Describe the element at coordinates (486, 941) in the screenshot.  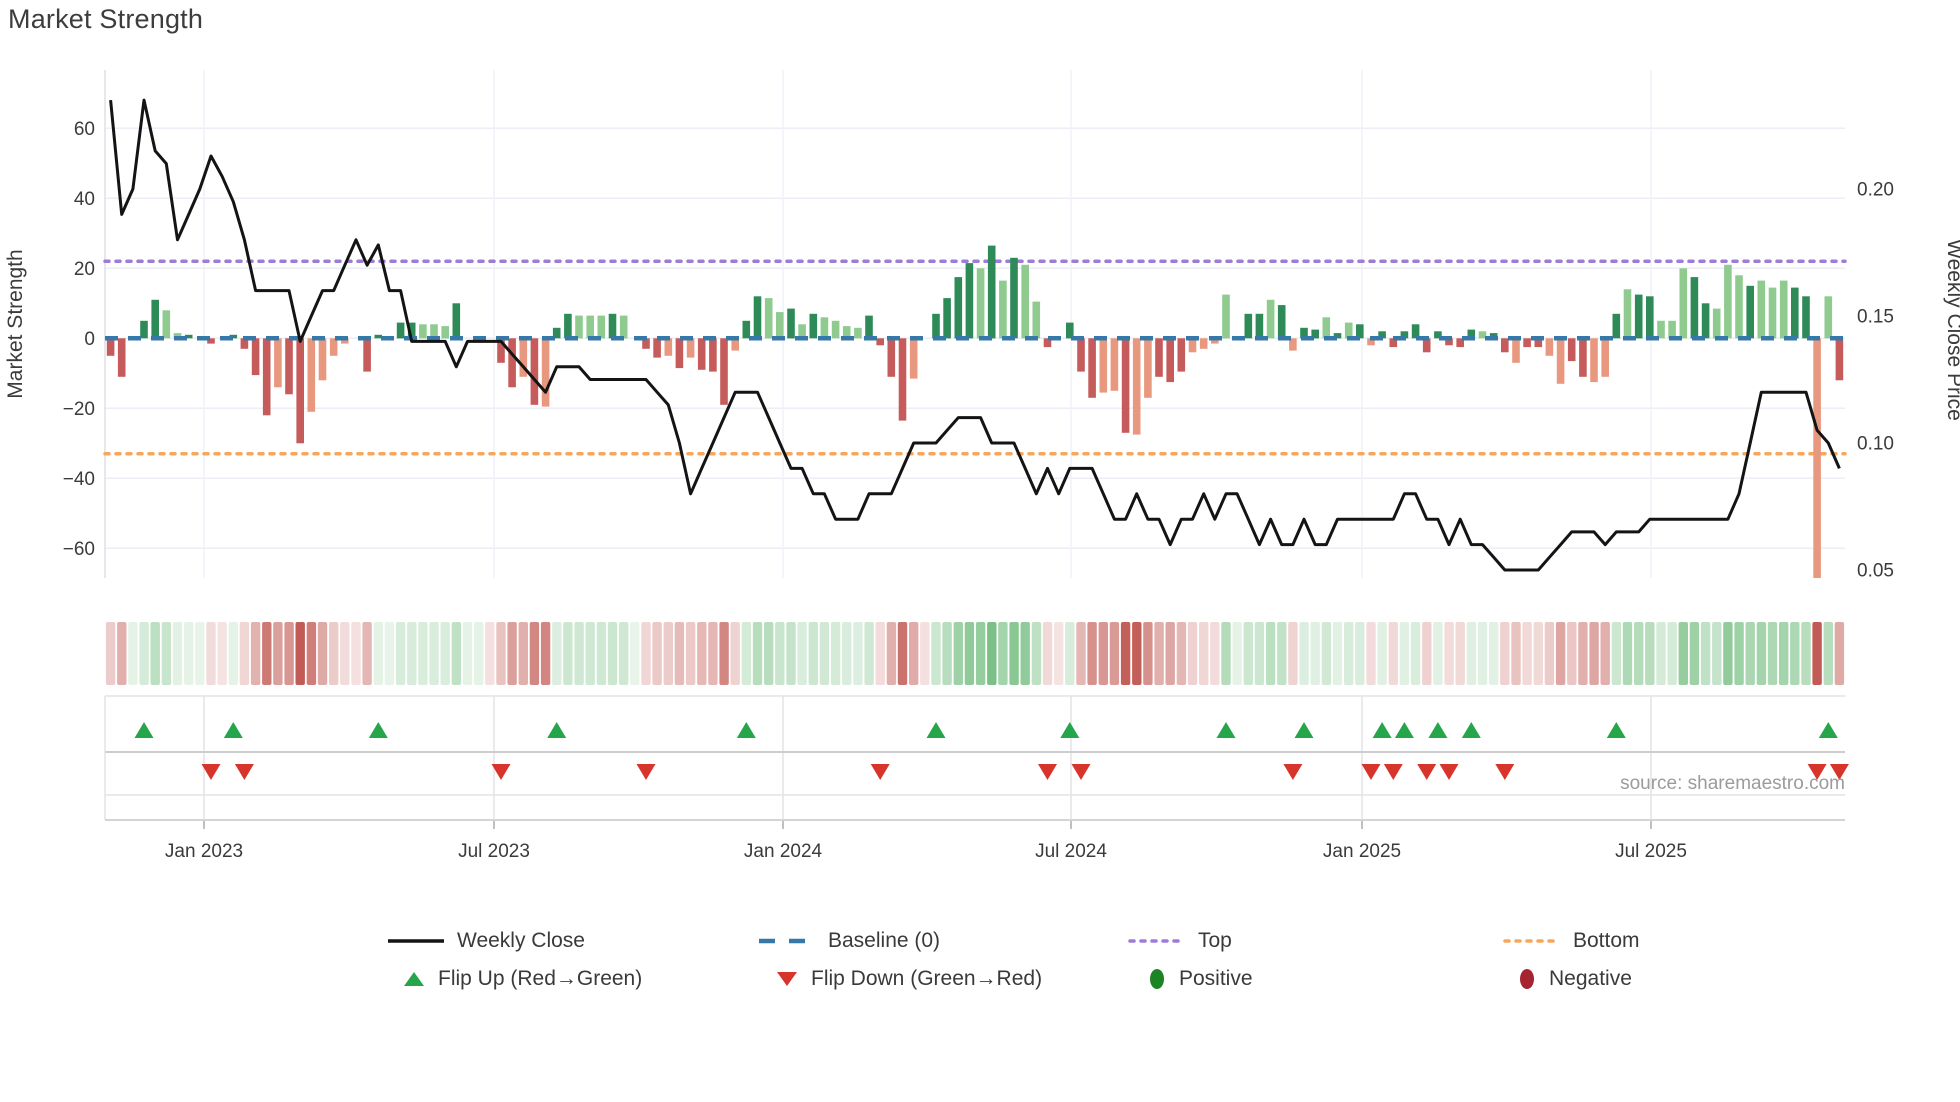
I see `legend-item-weekly-close: Weekly Close` at that location.